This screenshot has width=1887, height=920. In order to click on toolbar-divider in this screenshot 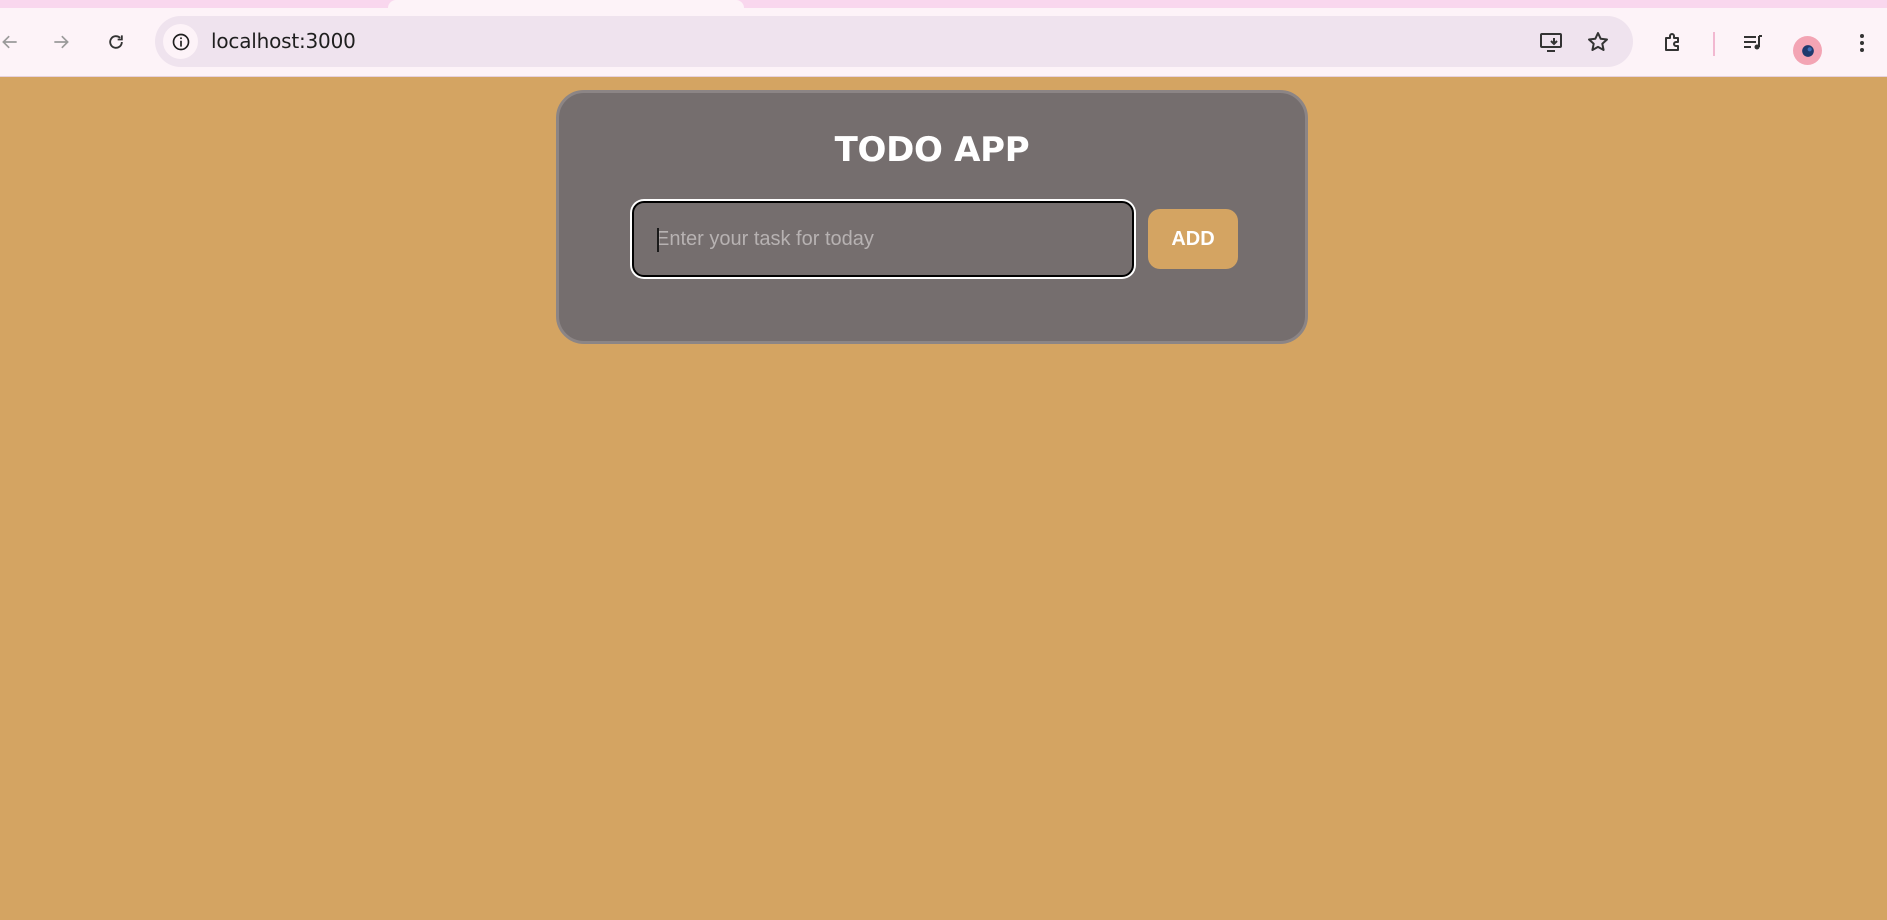, I will do `click(1714, 44)`.